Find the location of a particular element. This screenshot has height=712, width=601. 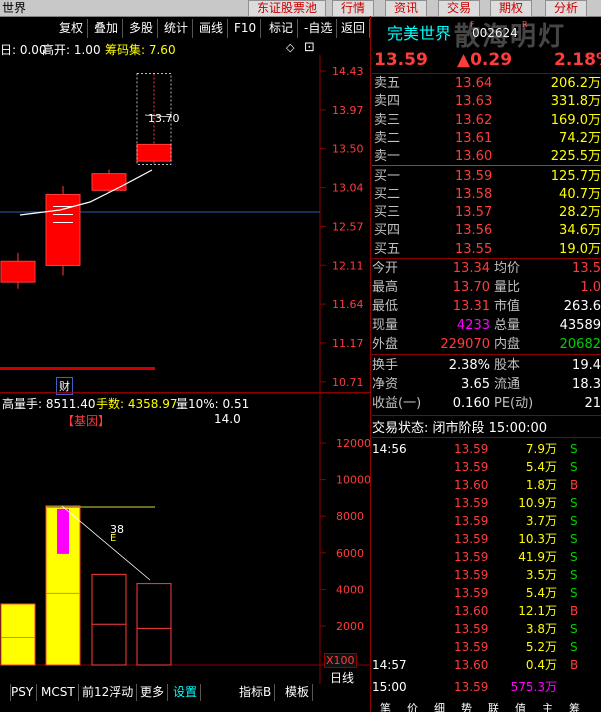

right-tab-7: 筹 is located at coordinates (574, 706).